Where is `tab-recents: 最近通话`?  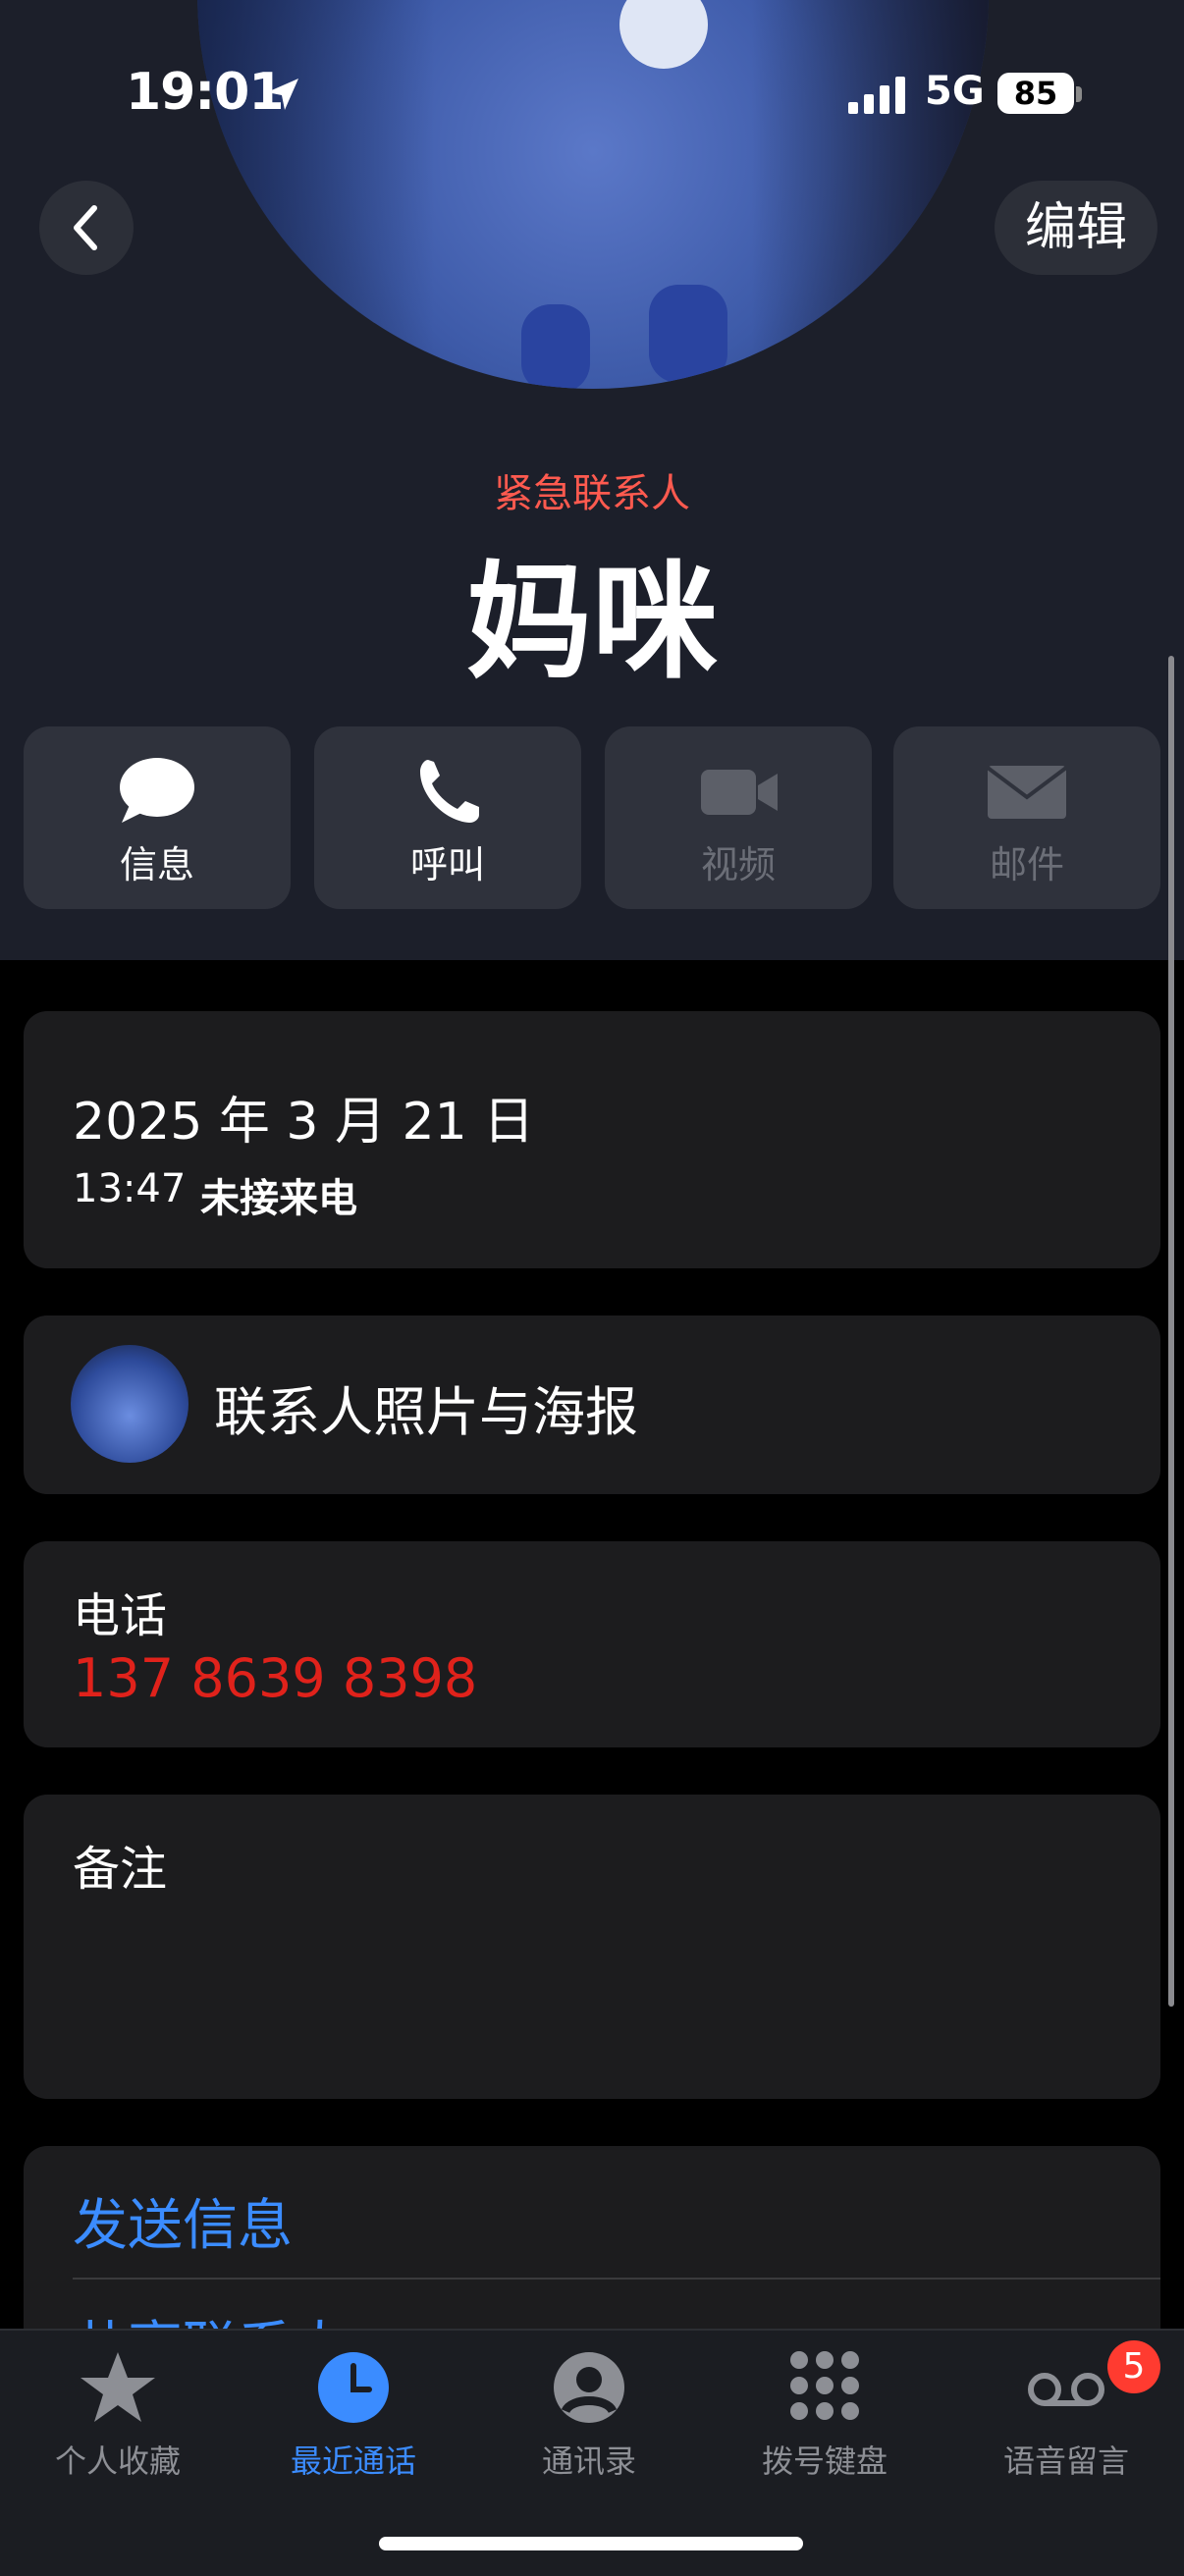 tab-recents: 最近通话 is located at coordinates (353, 2419).